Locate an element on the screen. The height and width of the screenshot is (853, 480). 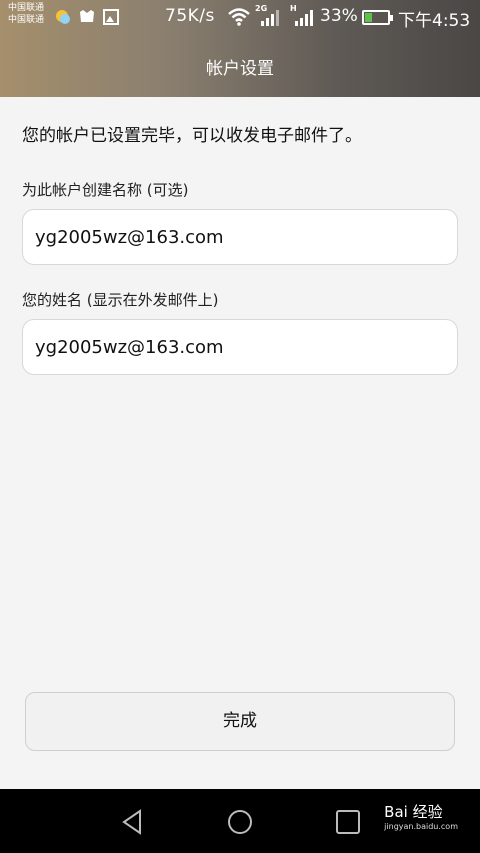
network-speed: 75K/s is located at coordinates (190, 16).